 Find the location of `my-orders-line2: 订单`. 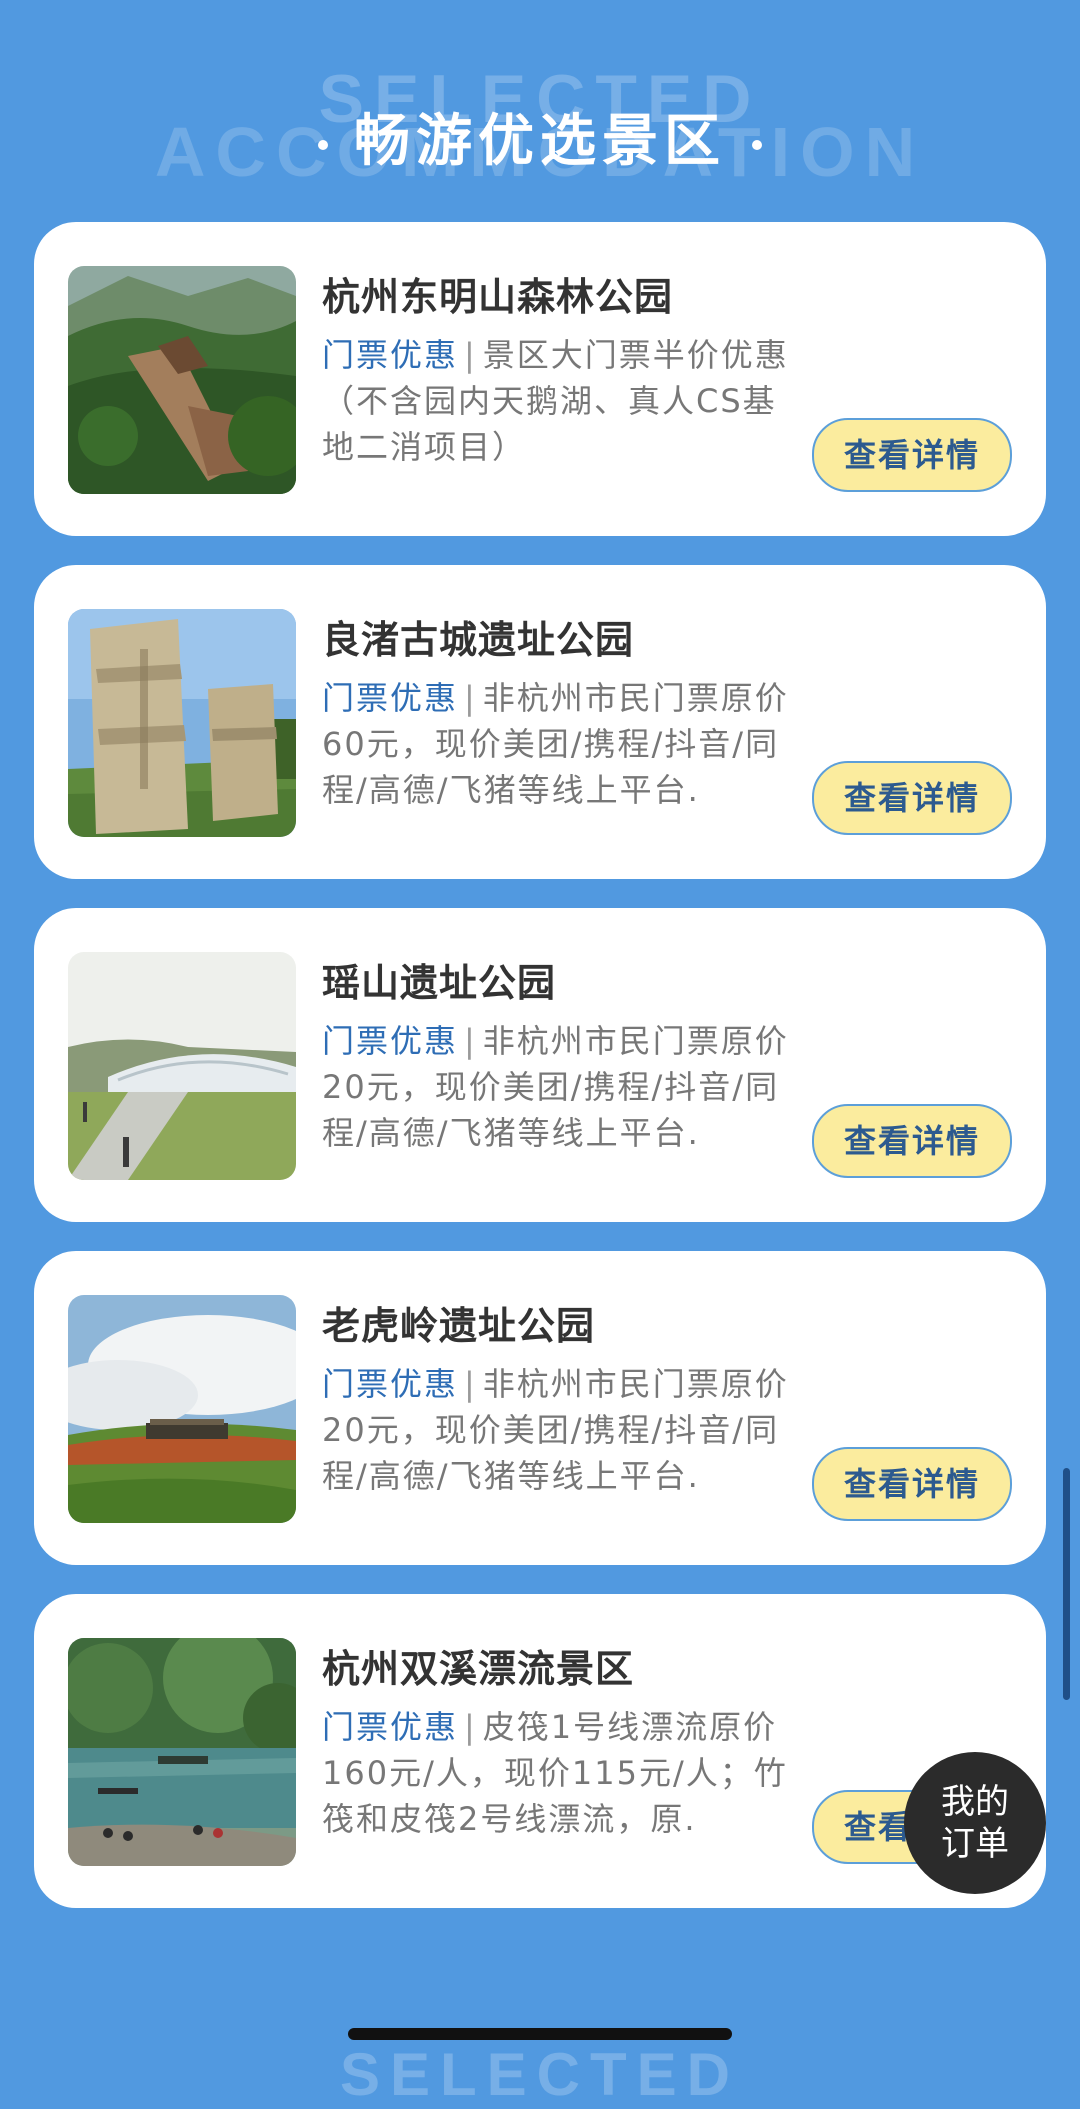

my-orders-line2: 订单 is located at coordinates (975, 1844).